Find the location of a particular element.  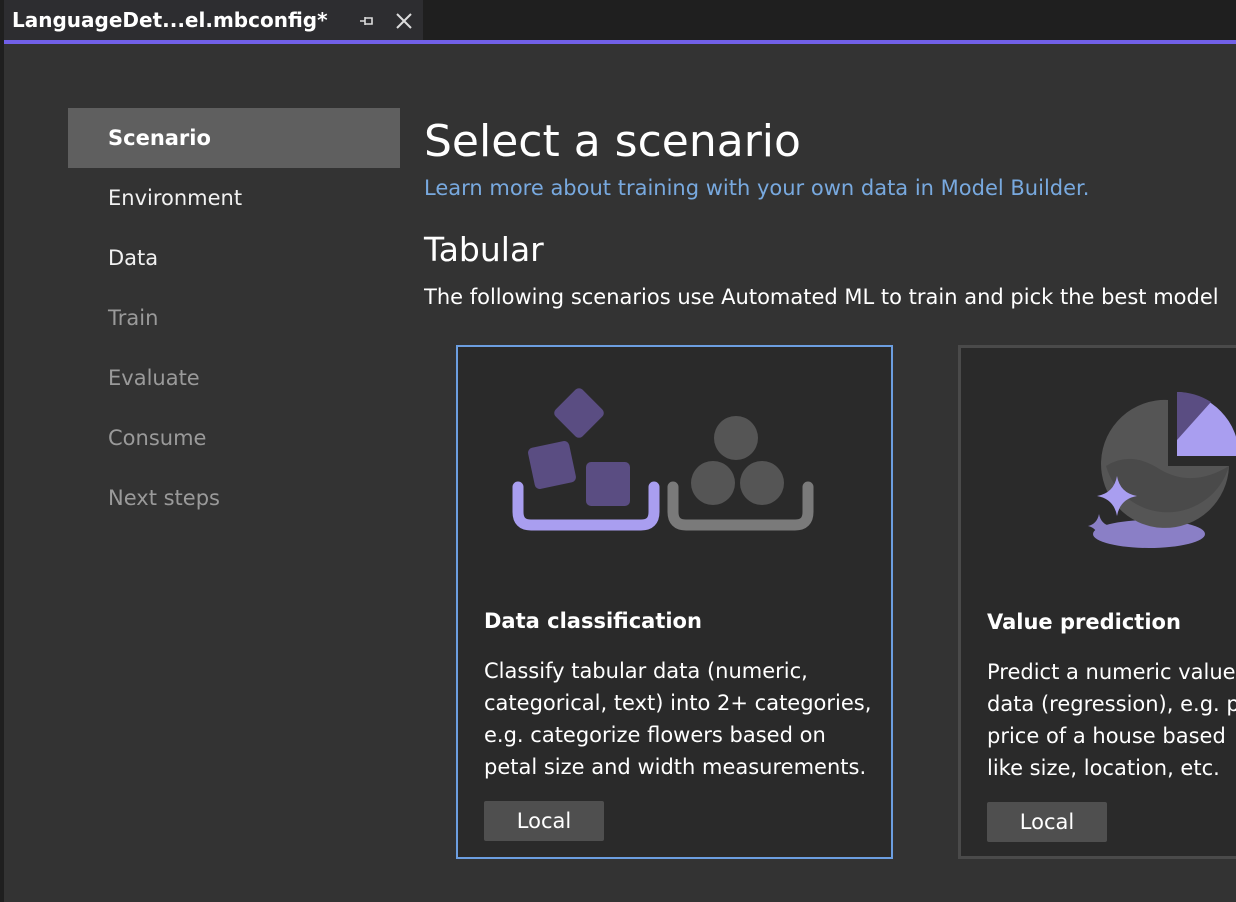

tilted-square-shape is located at coordinates (552, 465).